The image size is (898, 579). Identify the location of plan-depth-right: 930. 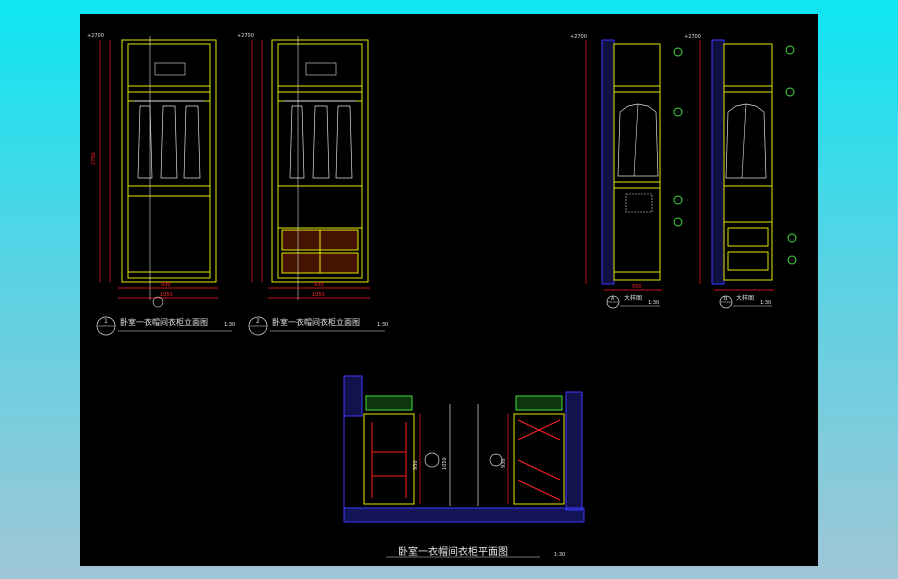
(504, 463).